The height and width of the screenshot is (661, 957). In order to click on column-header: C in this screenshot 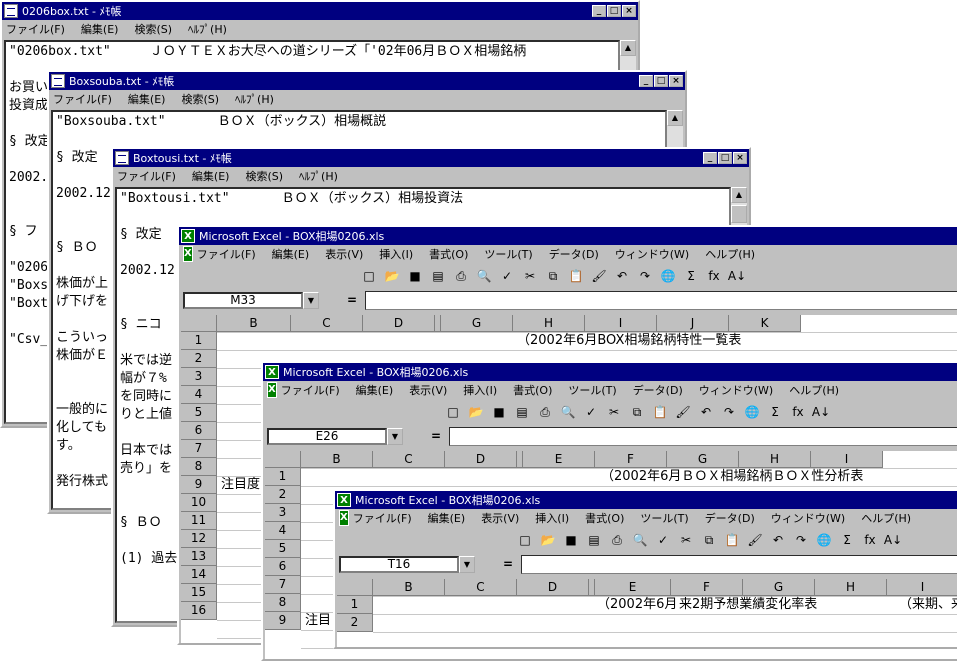, I will do `click(327, 323)`.